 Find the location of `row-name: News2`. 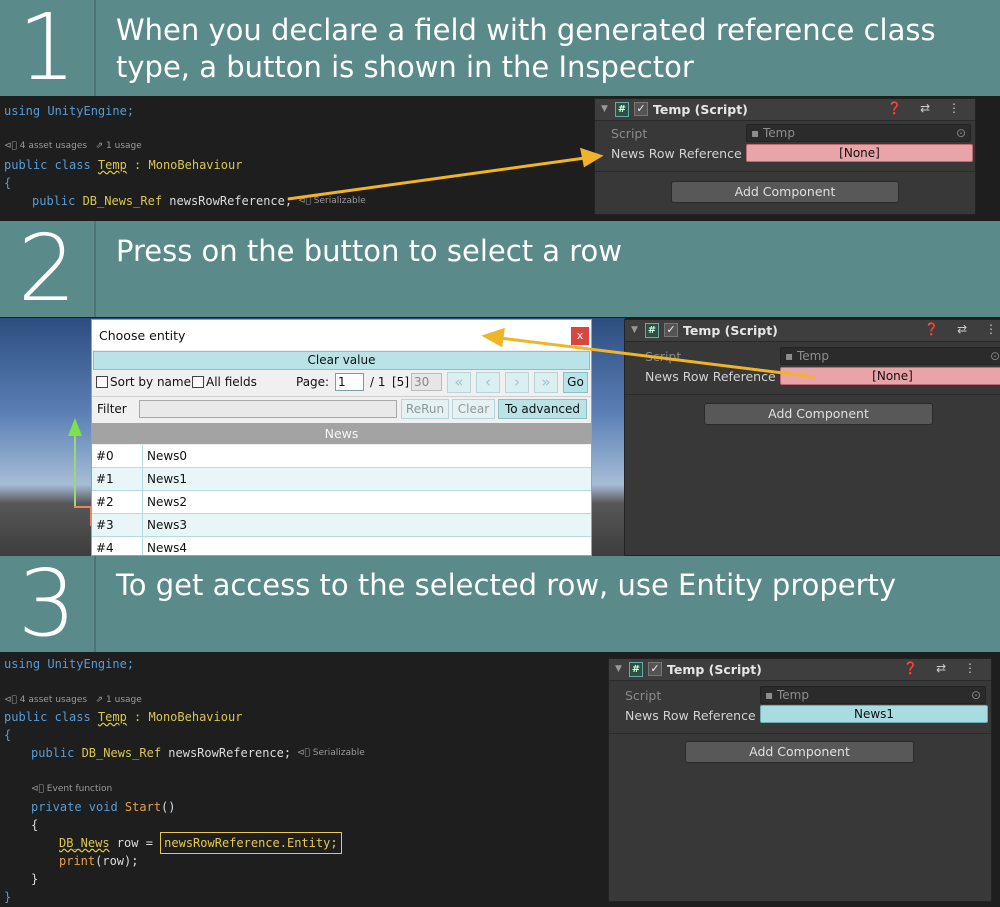

row-name: News2 is located at coordinates (164, 502).